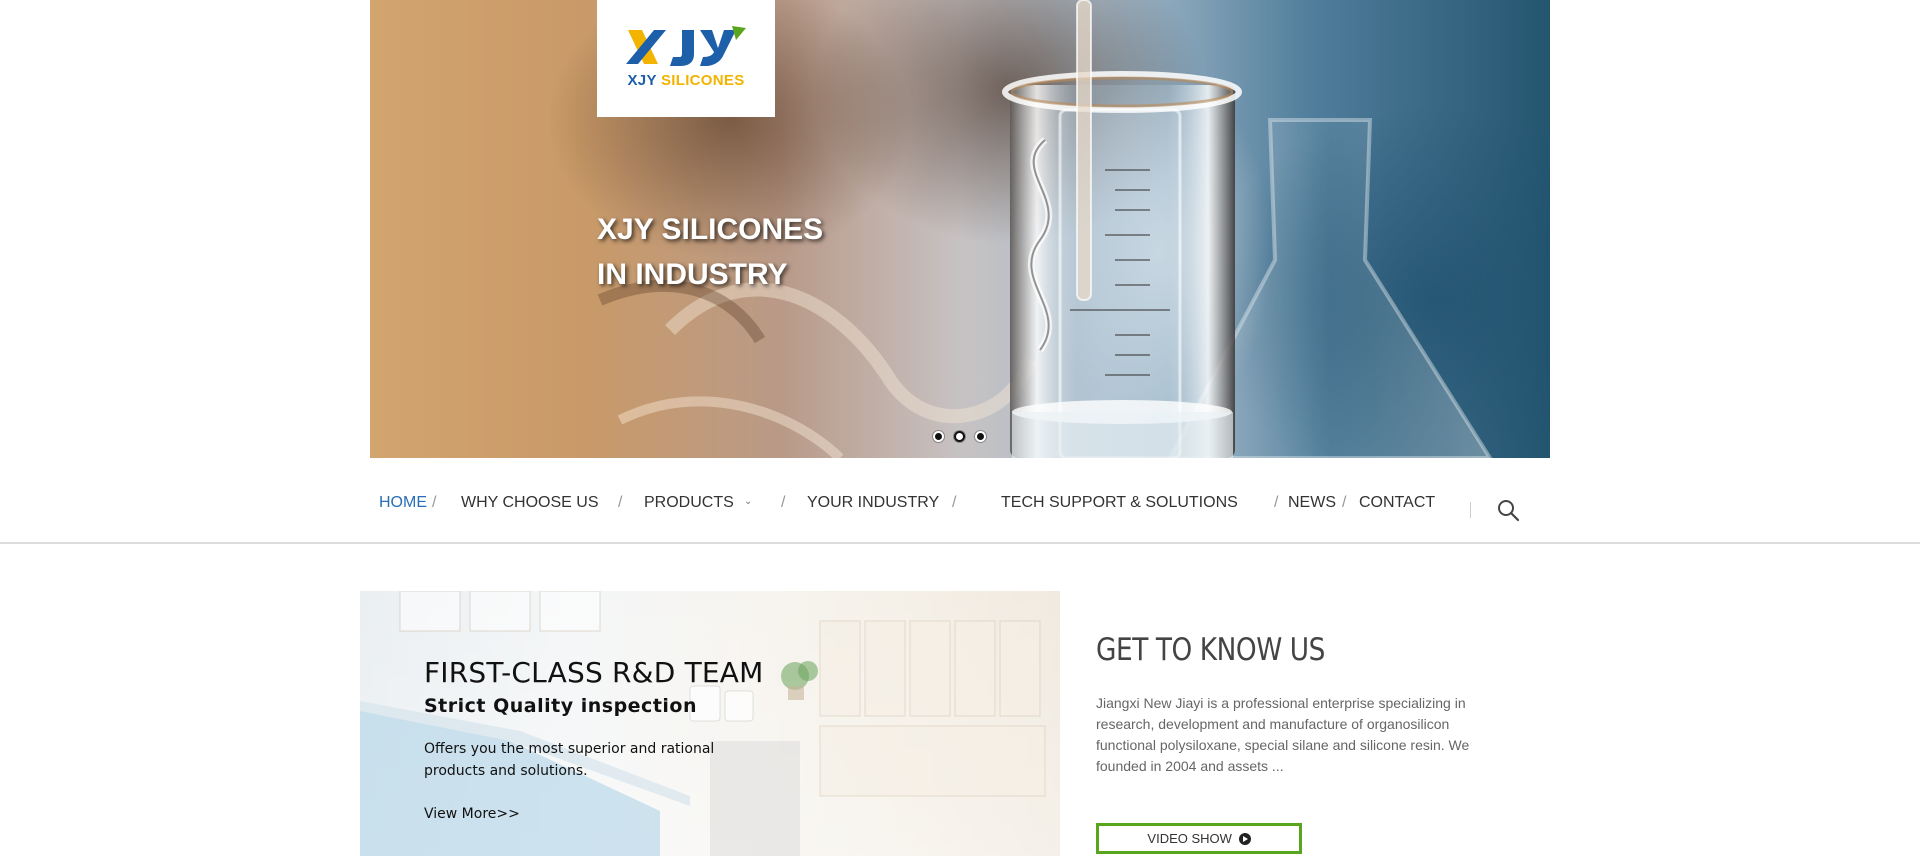 Image resolution: width=1920 pixels, height=864 pixels. What do you see at coordinates (1189, 838) in the screenshot?
I see `video-show-label: VIDEO SHOW` at bounding box center [1189, 838].